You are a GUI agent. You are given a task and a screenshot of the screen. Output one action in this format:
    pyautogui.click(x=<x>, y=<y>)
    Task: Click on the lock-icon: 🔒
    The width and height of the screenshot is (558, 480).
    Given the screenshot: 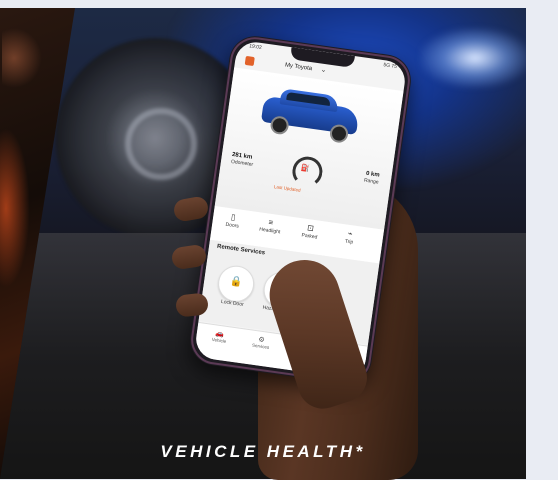 What is the action you would take?
    pyautogui.click(x=236, y=282)
    